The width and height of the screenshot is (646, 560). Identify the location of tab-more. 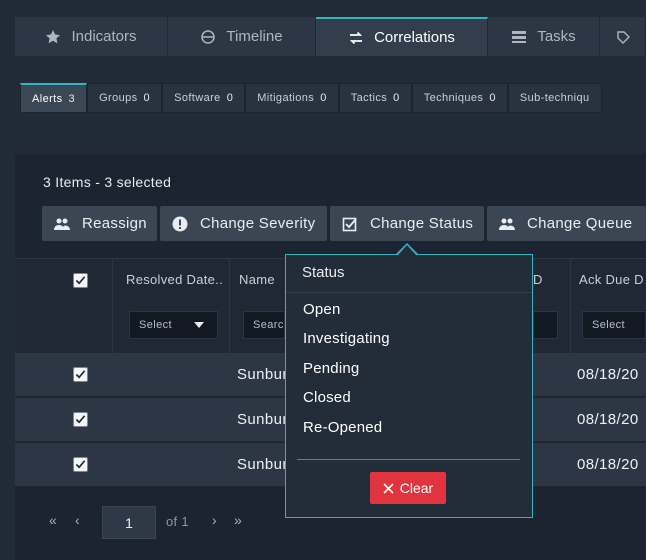
(623, 36).